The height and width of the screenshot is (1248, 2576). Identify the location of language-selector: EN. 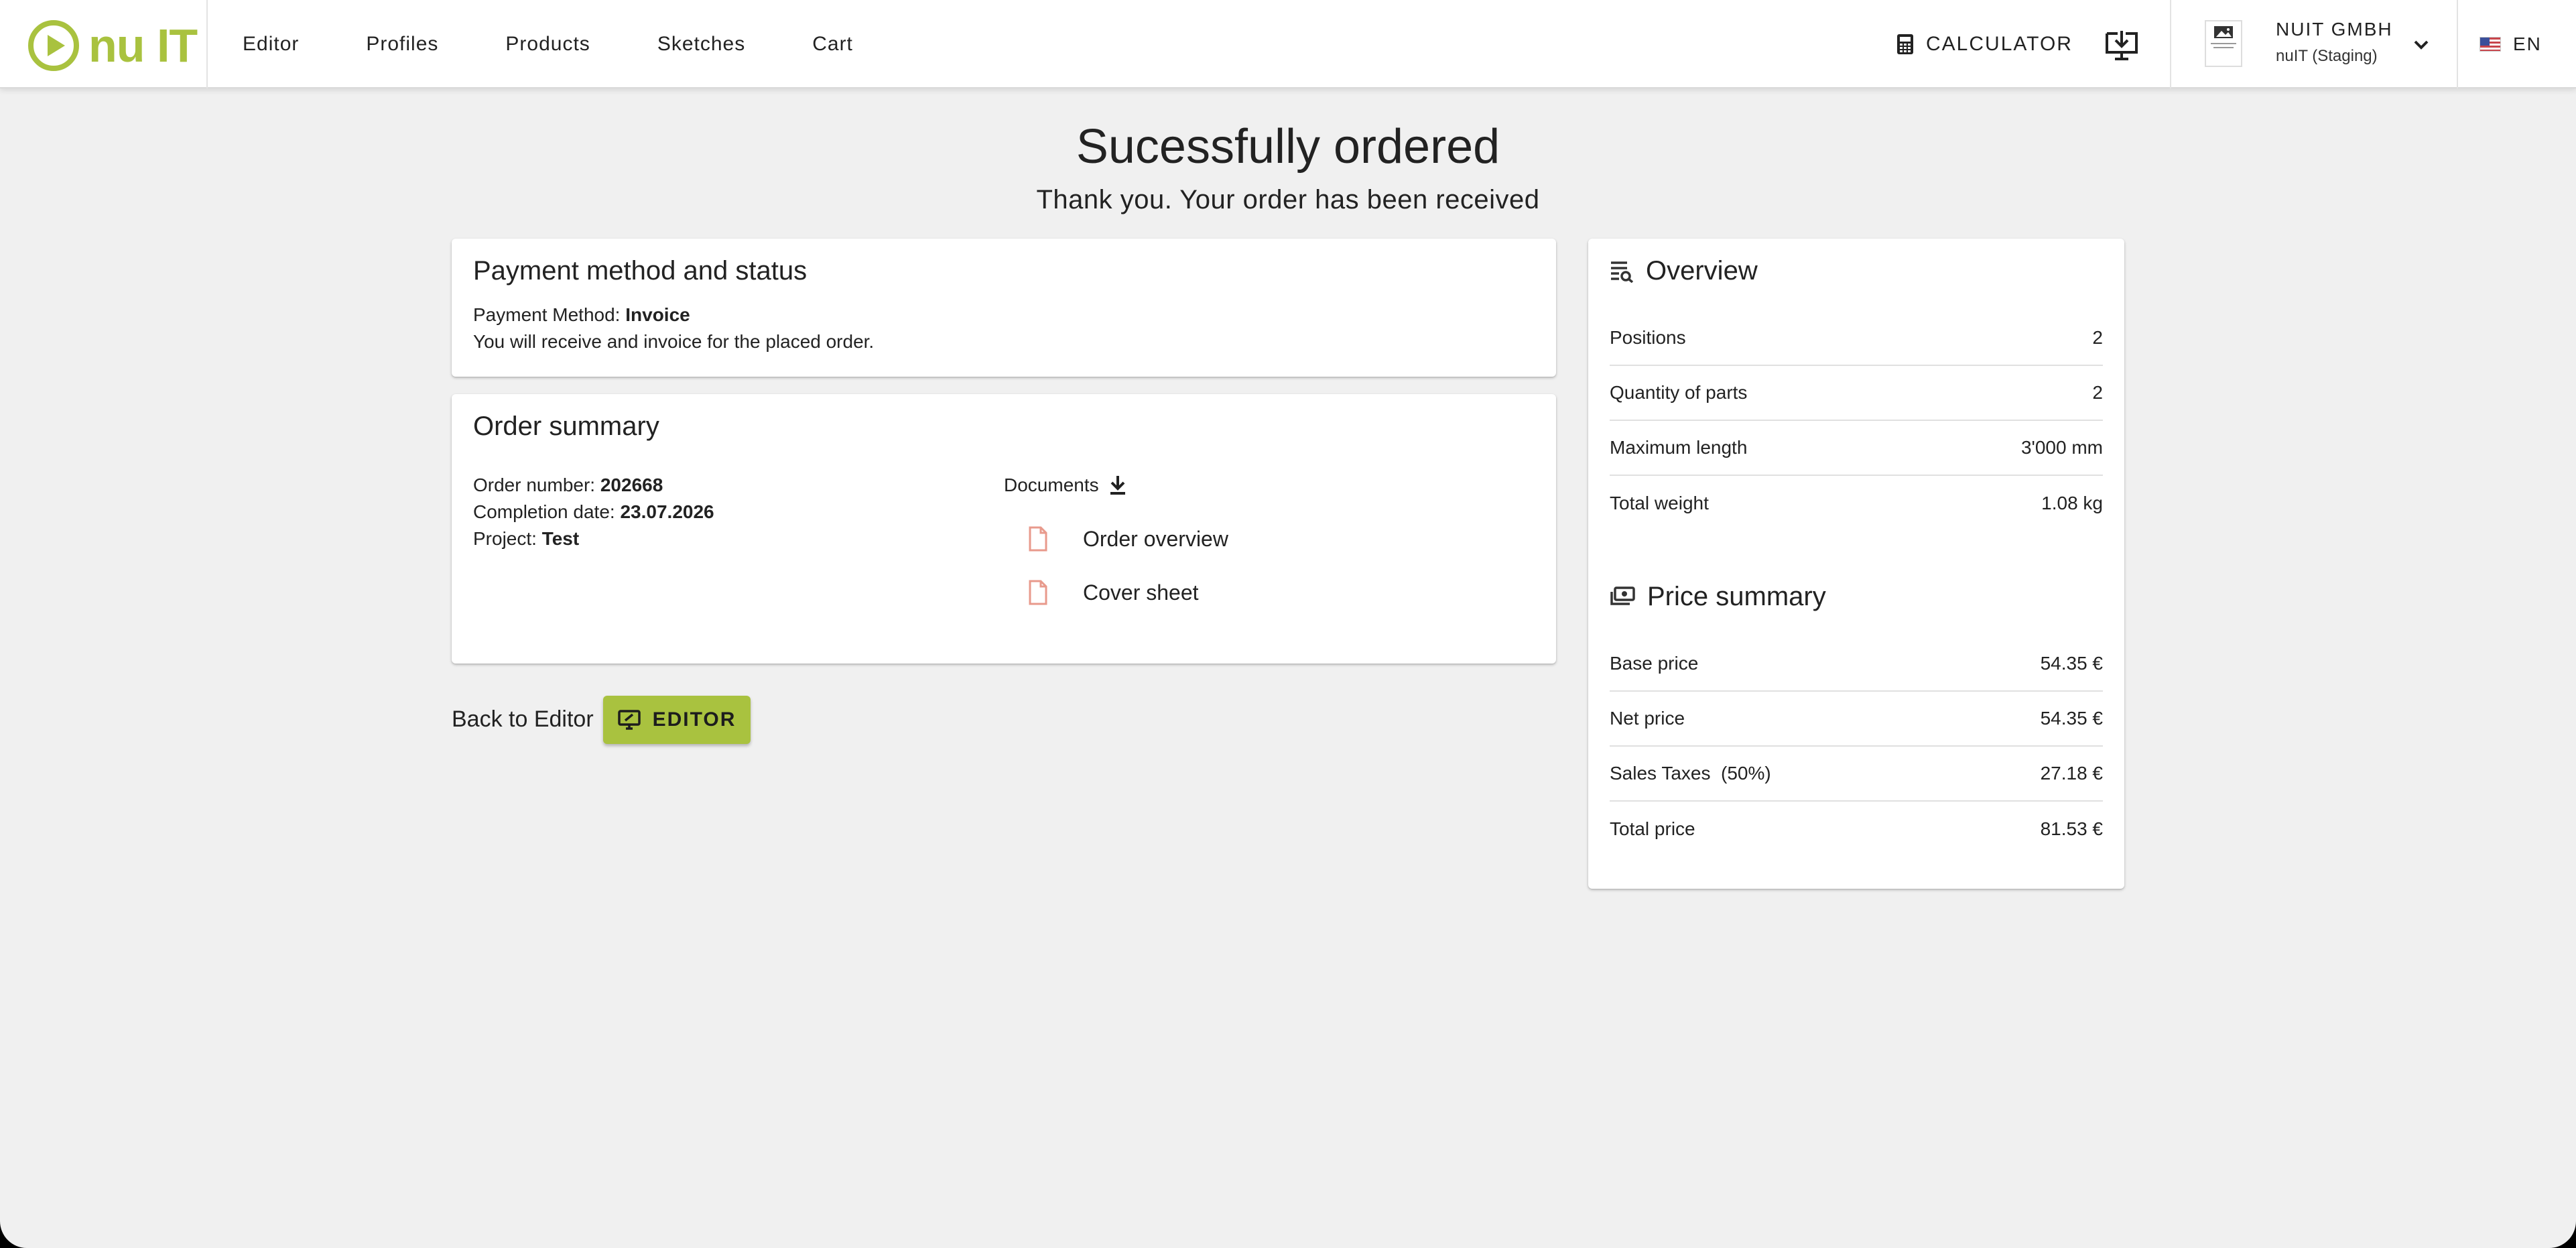
(2511, 44).